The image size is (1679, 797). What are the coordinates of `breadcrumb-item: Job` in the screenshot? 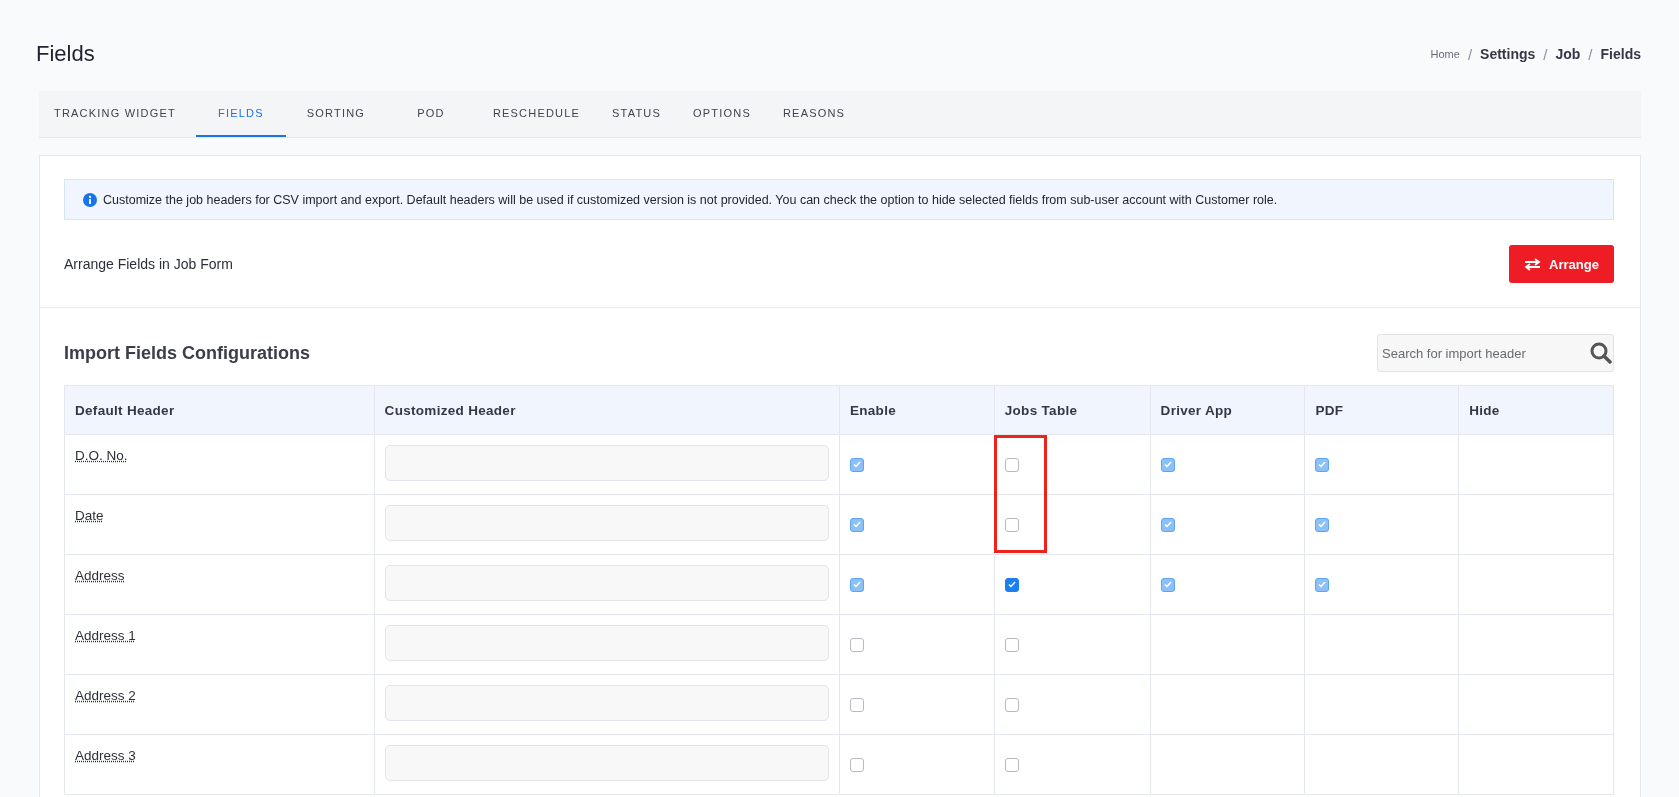 It's located at (1568, 54).